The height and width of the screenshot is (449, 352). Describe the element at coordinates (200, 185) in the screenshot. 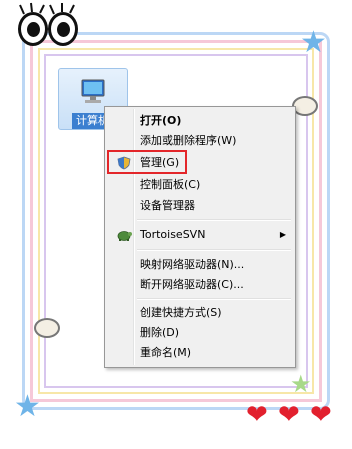

I see `menu-item-control-panel: 控制面板(C)` at that location.